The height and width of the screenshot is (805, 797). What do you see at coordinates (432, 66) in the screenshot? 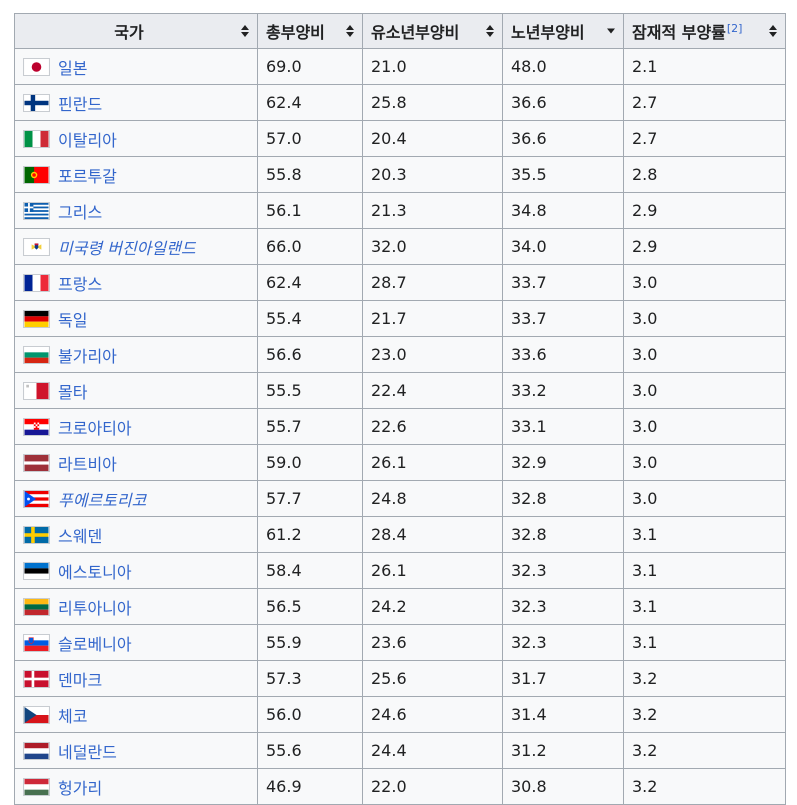
I see `cell-youth: 21.0` at bounding box center [432, 66].